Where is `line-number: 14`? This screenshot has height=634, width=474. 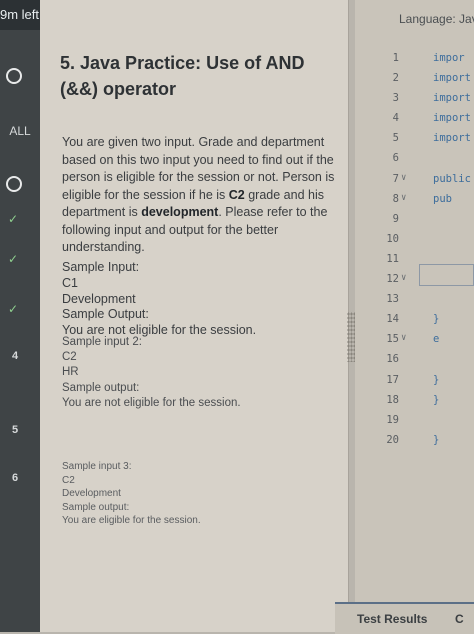
line-number: 14 is located at coordinates (392, 319).